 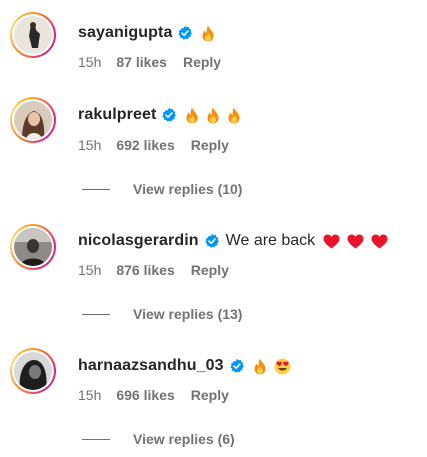 What do you see at coordinates (117, 115) in the screenshot?
I see `comment-username: rakulpreet` at bounding box center [117, 115].